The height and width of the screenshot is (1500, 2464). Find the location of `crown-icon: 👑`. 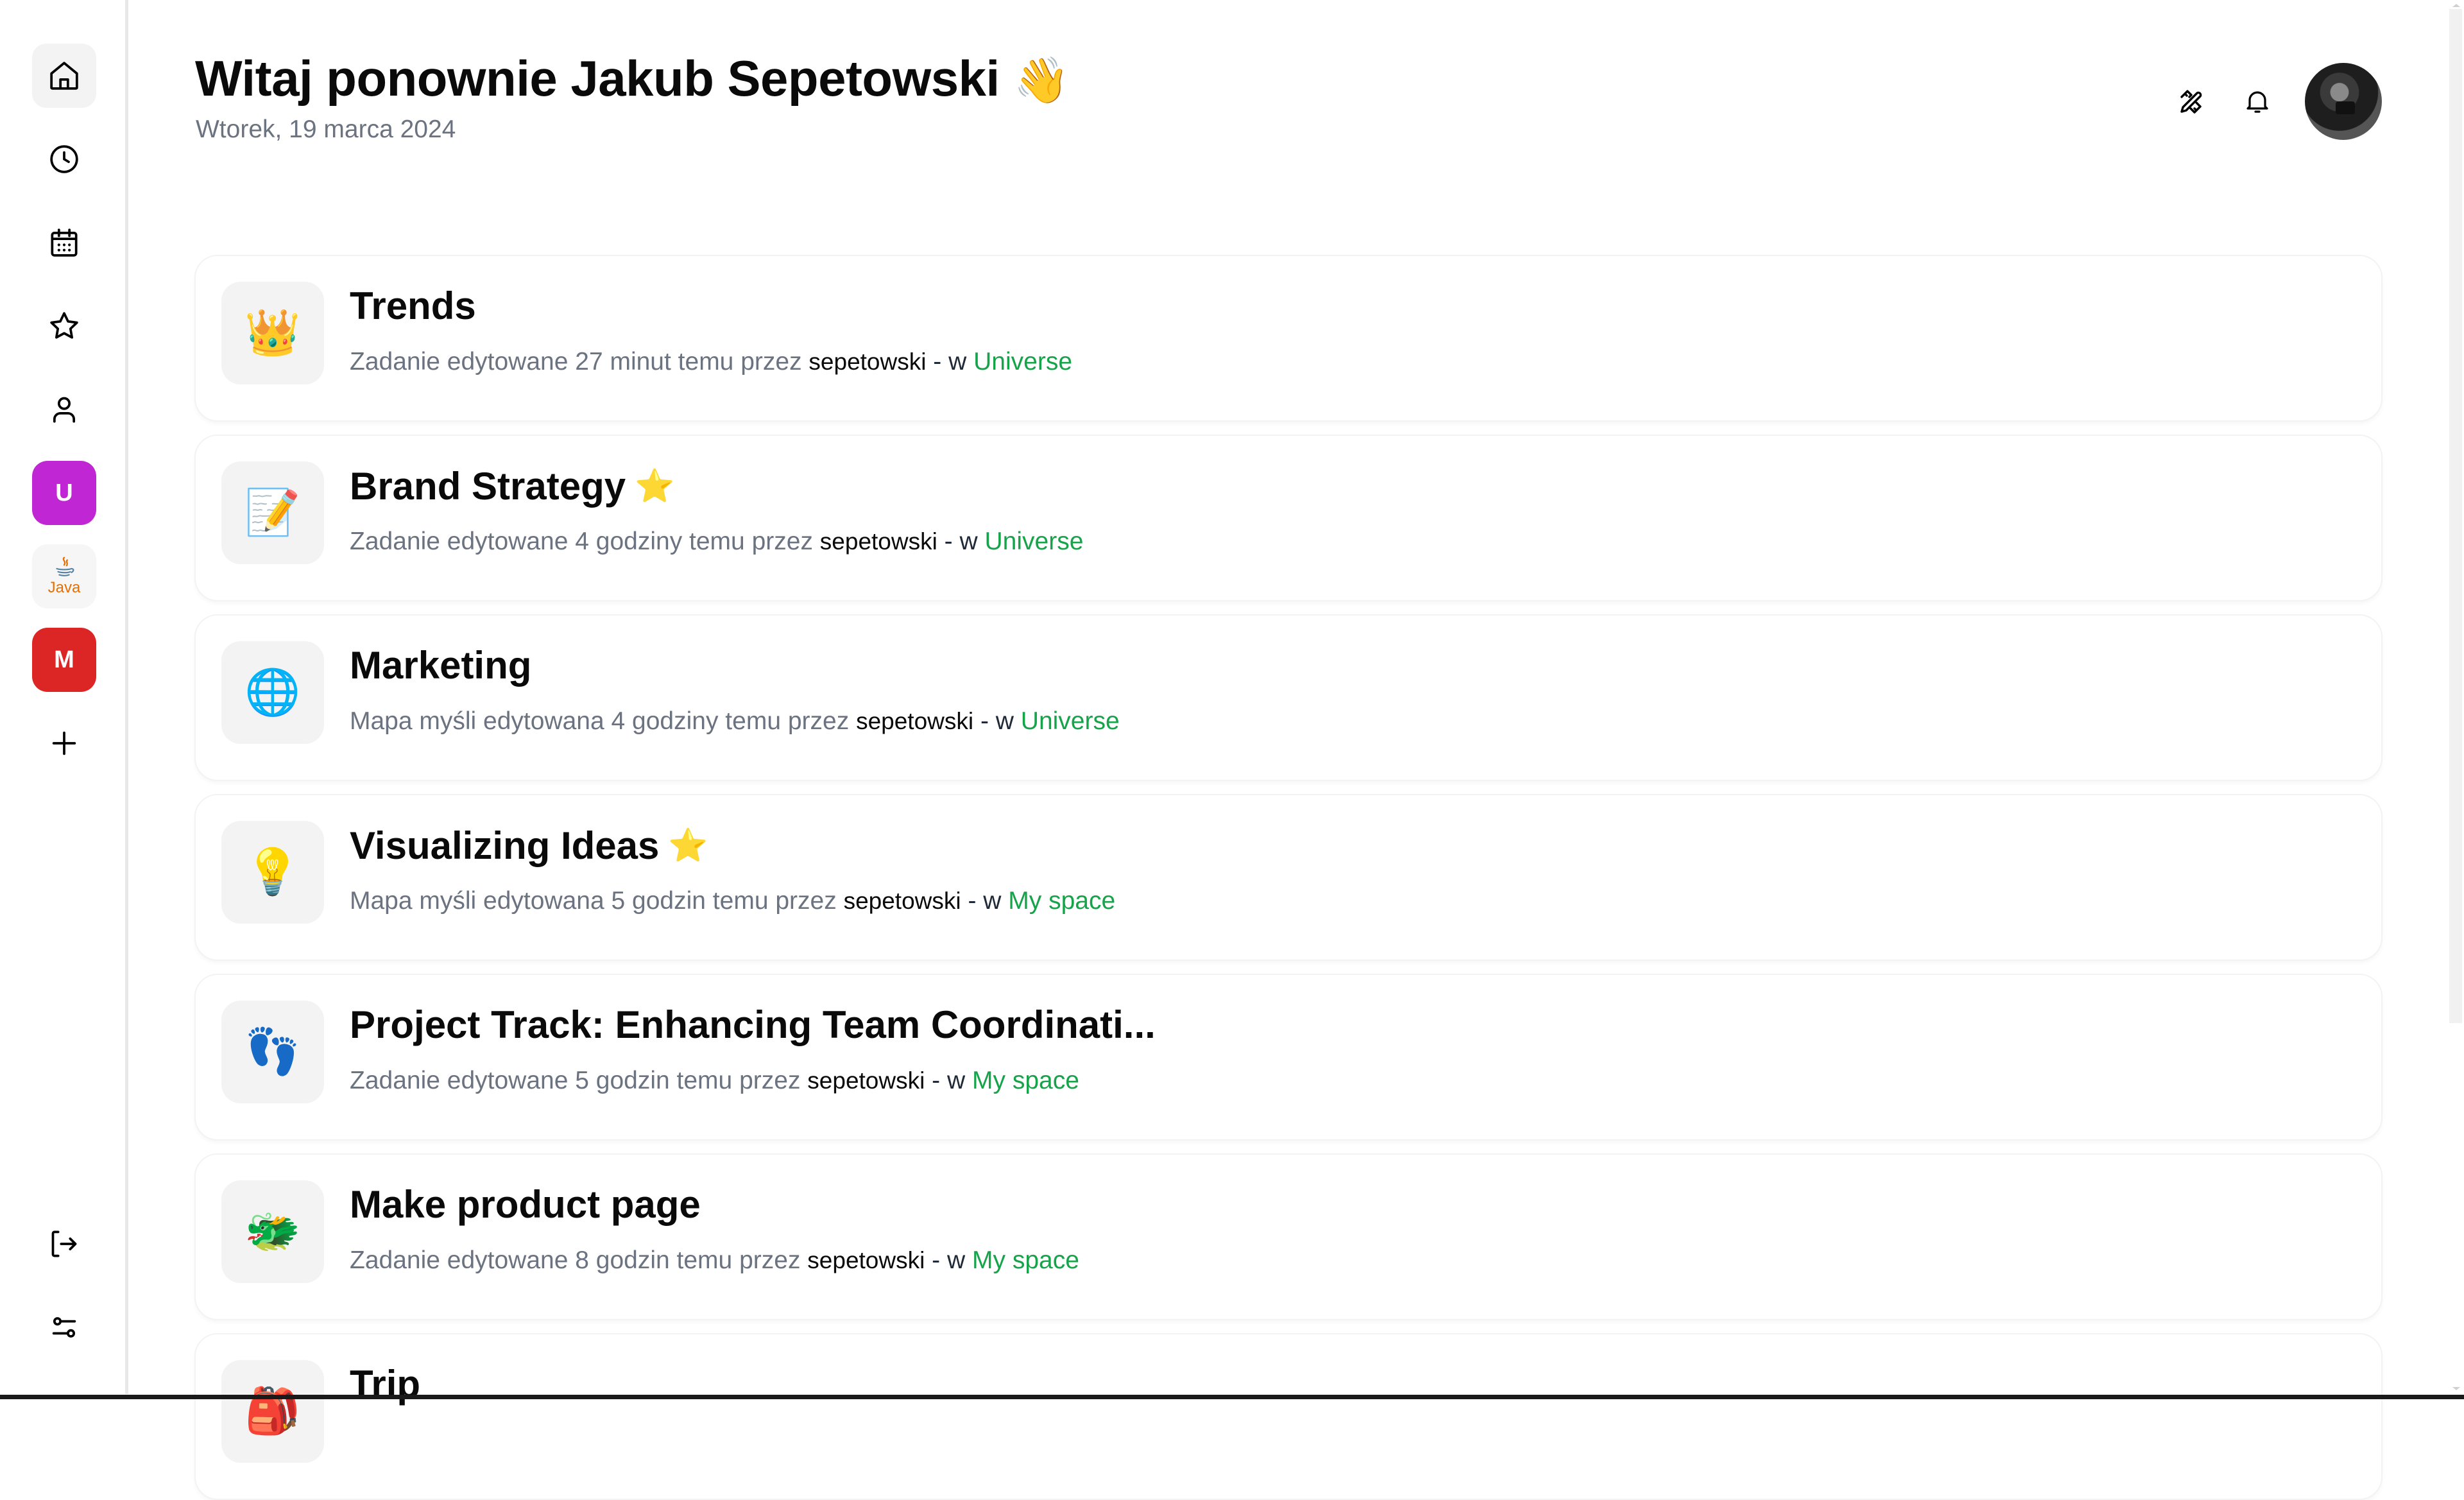

crown-icon: 👑 is located at coordinates (273, 333).